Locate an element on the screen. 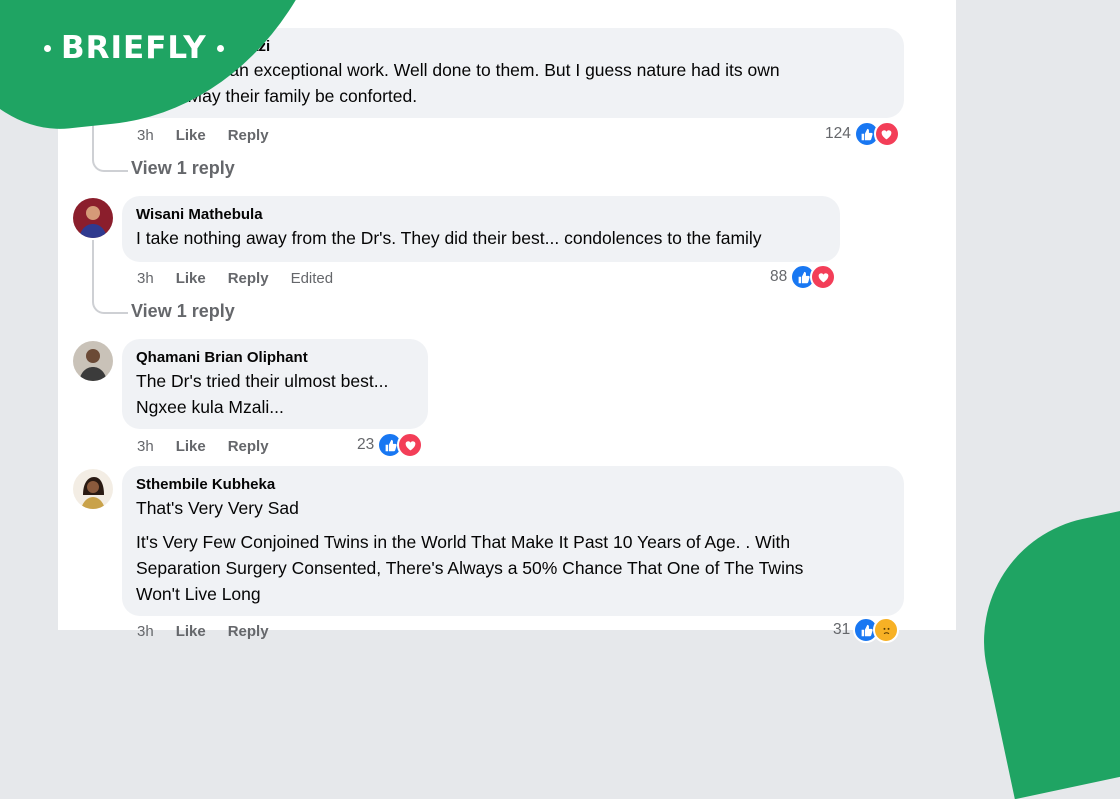 The width and height of the screenshot is (1120, 799). comment-actions: 3h Like Reply Edited is located at coordinates (235, 278).